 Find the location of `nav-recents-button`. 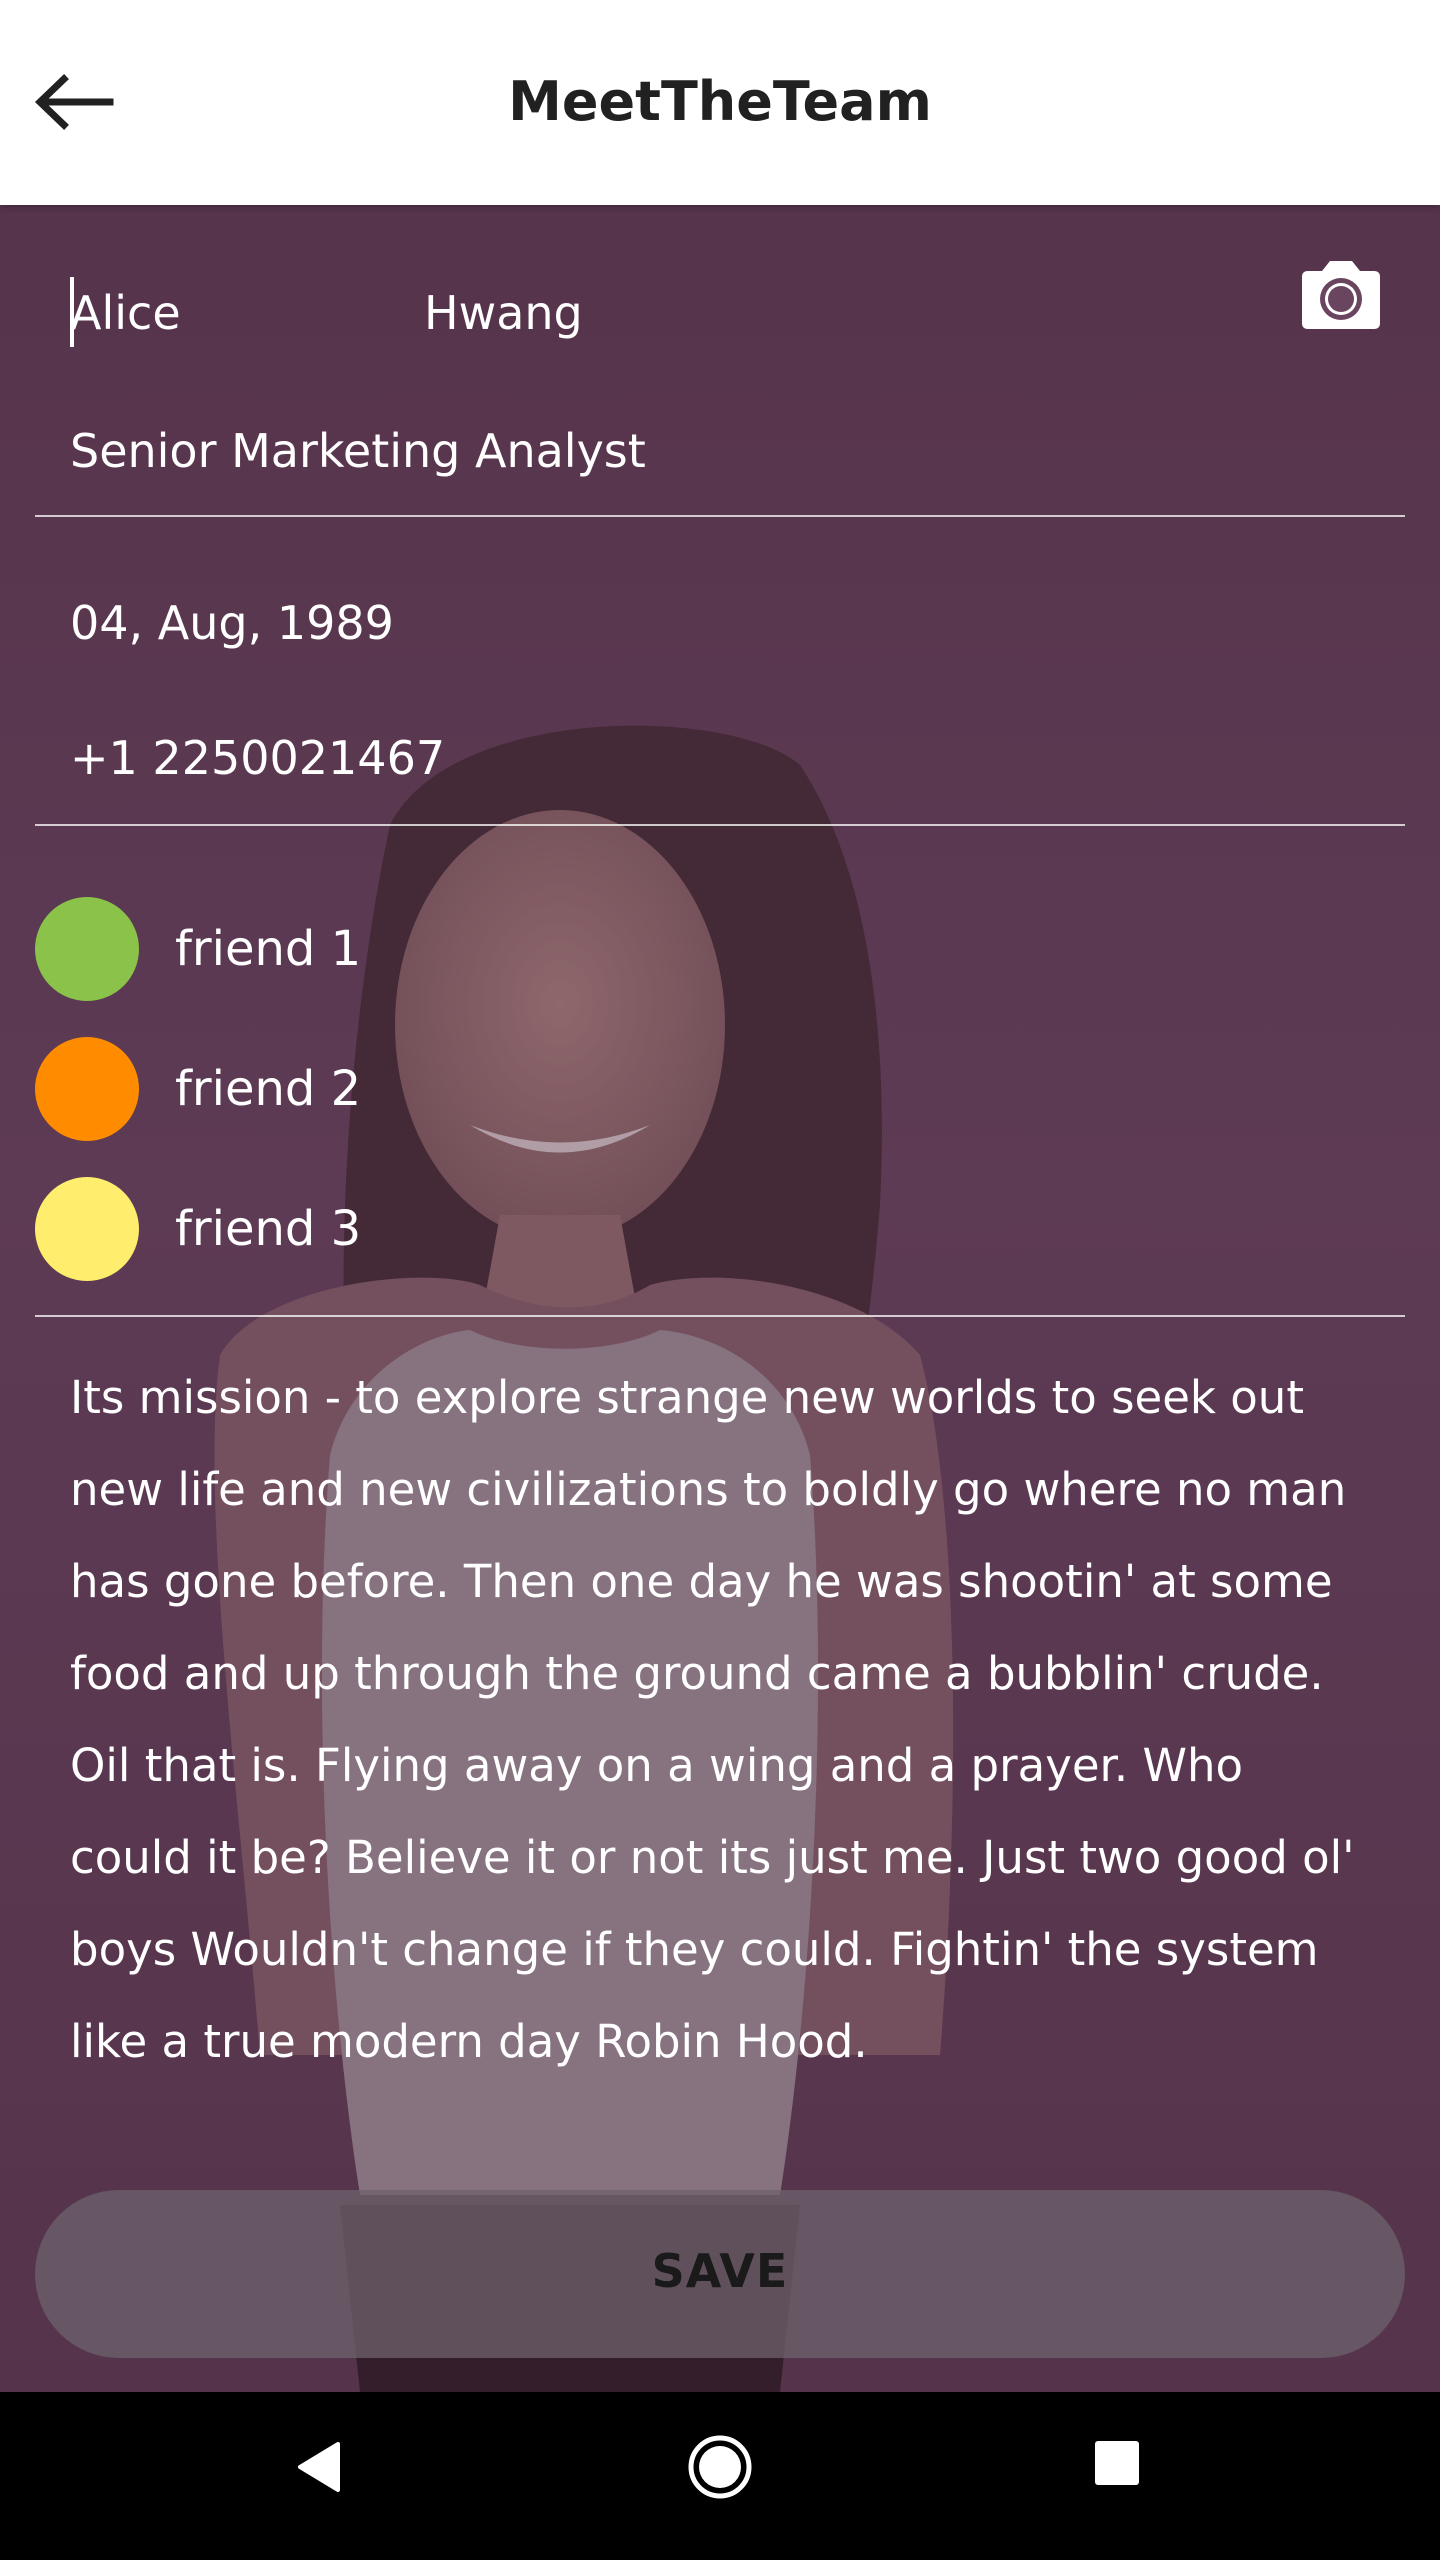

nav-recents-button is located at coordinates (1117, 2463).